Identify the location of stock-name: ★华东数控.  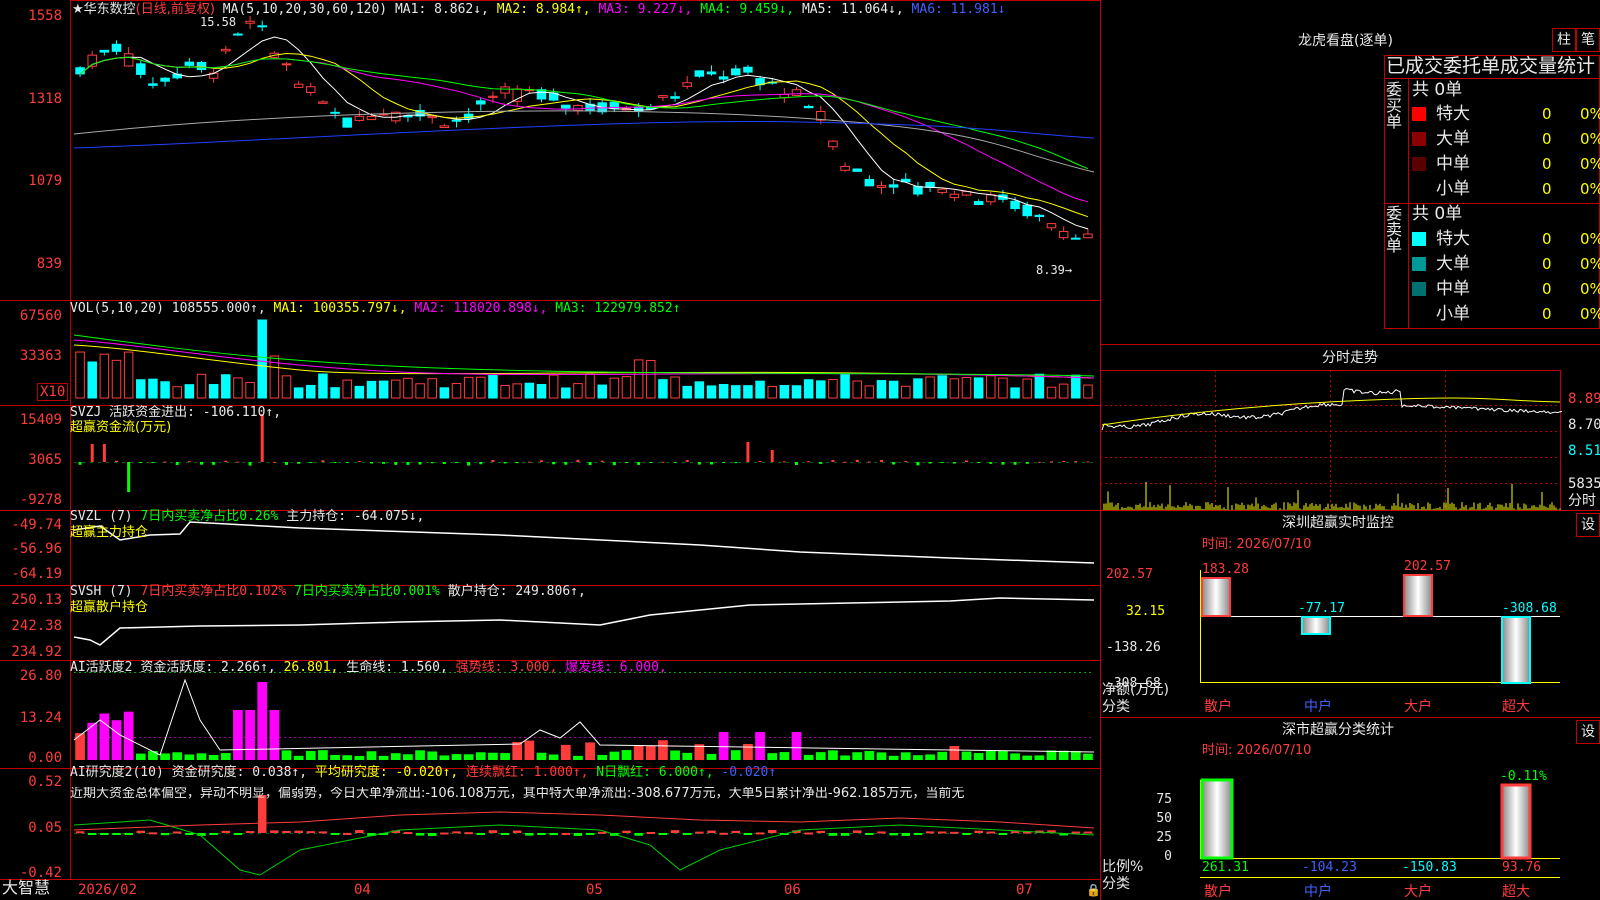
(104, 9).